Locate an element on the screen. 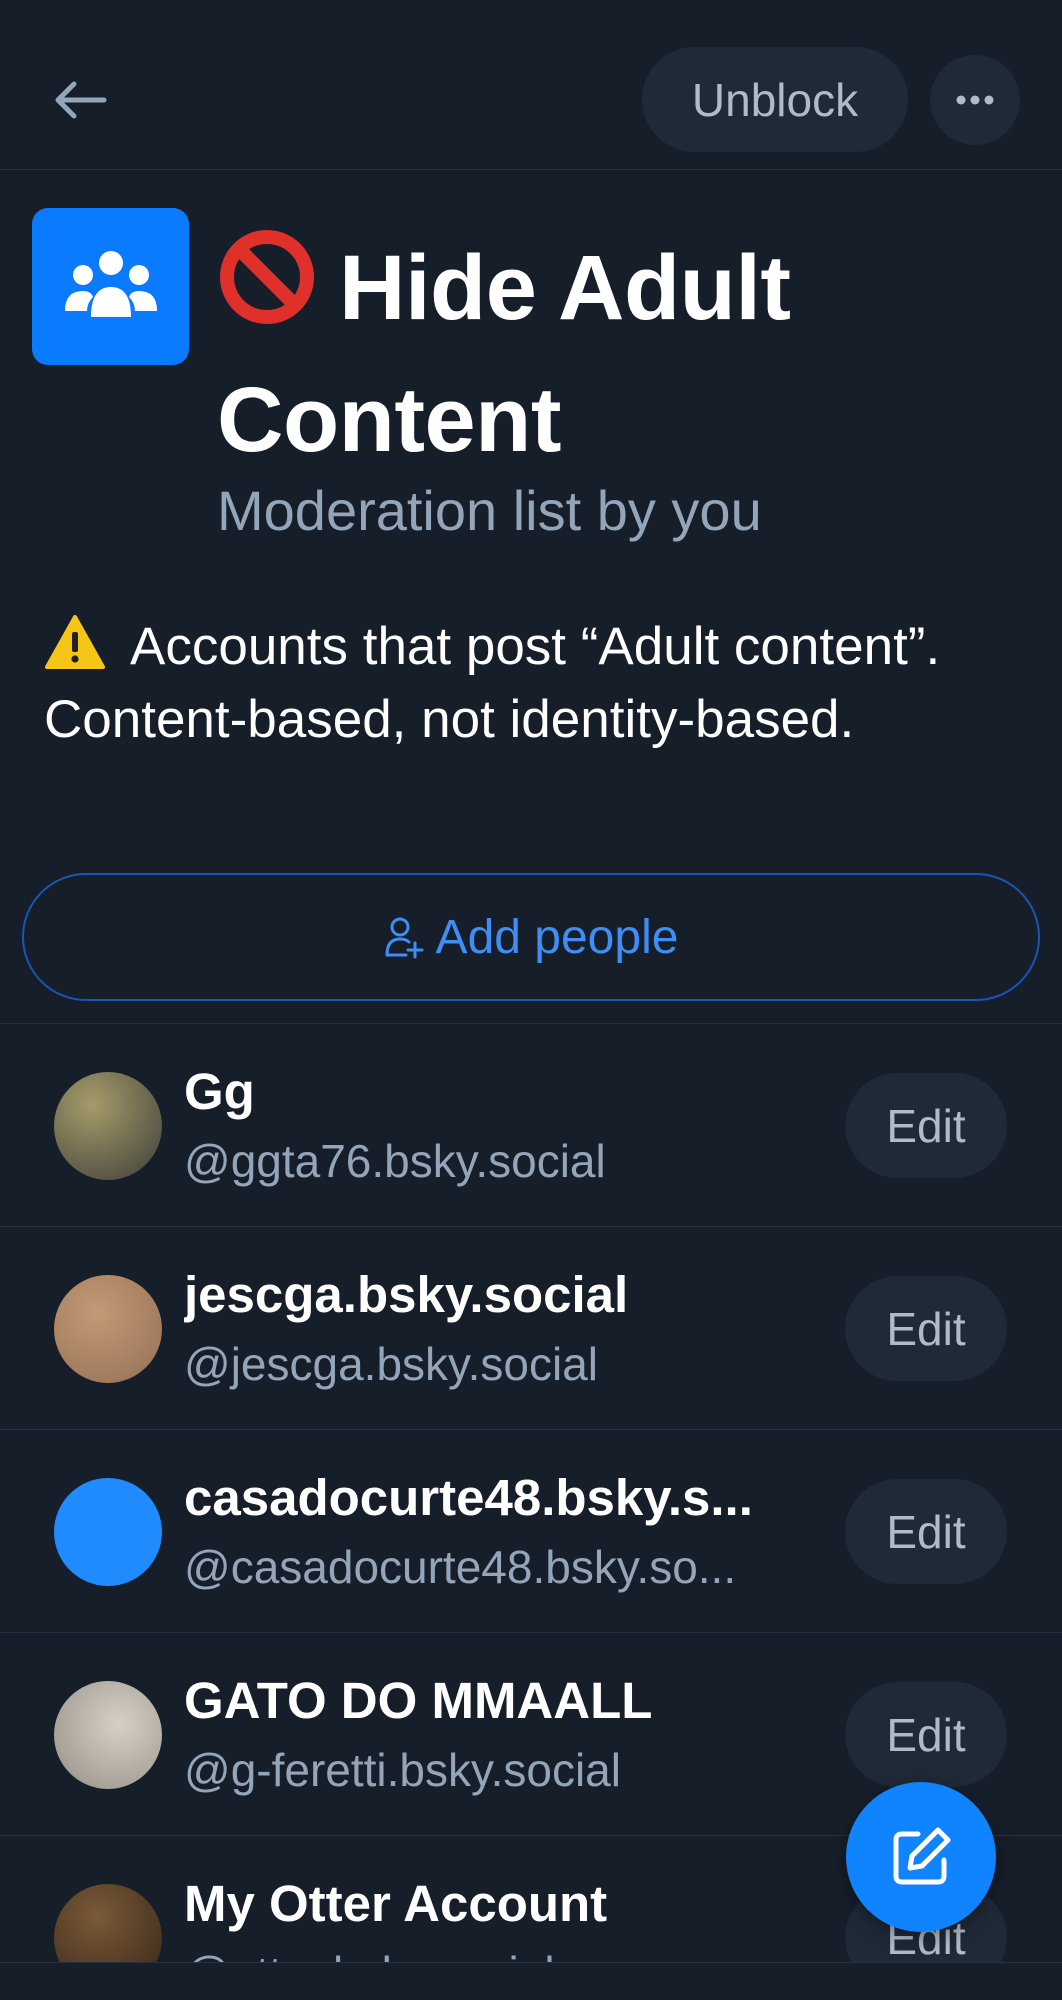 The image size is (1062, 2000). prohibited-icon is located at coordinates (267, 277).